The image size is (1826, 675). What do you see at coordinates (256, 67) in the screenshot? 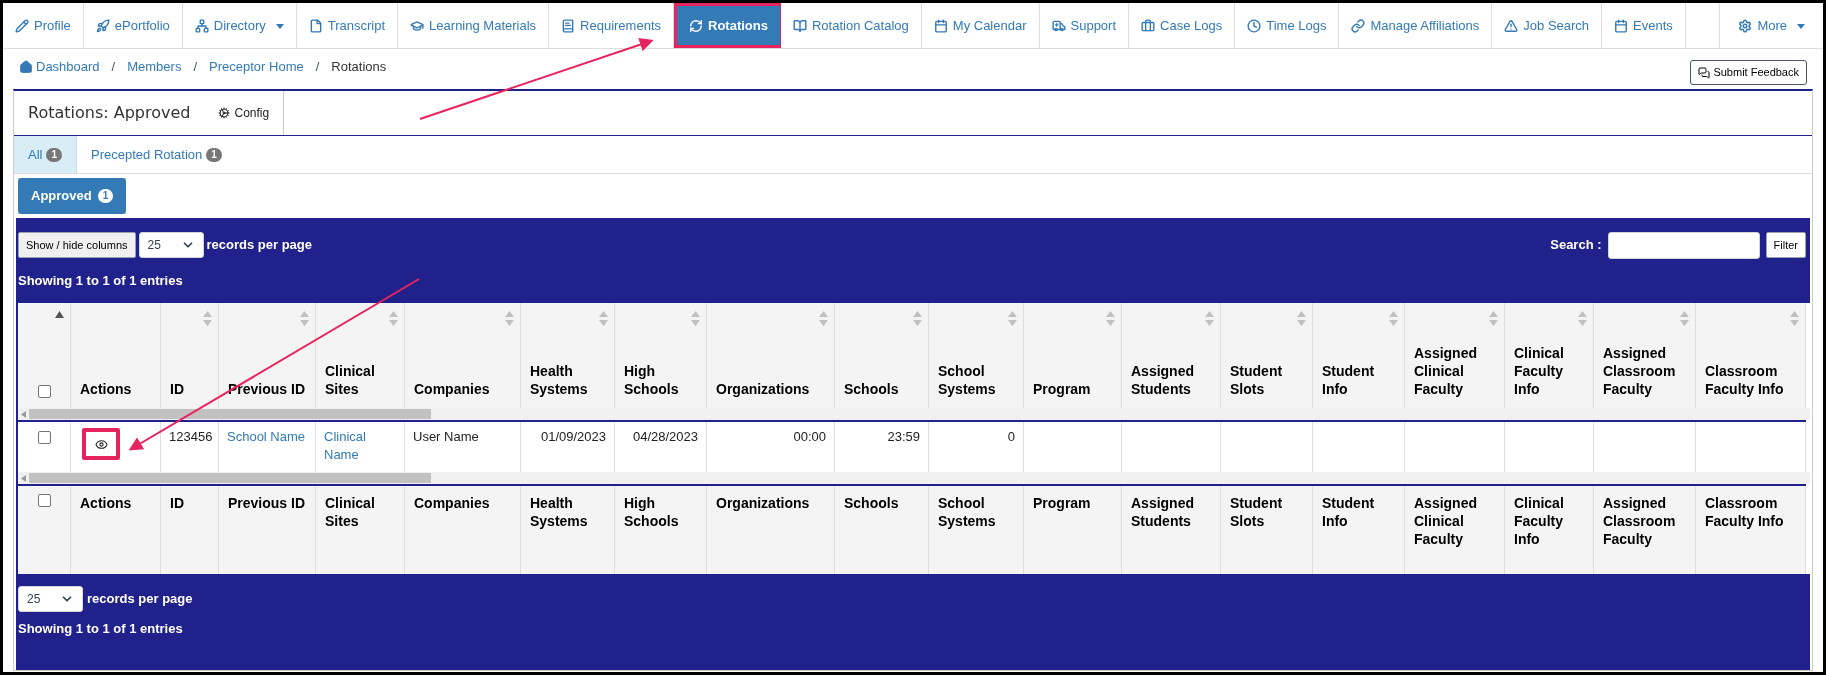
I see `breadcrumb-link: Preceptor Home` at bounding box center [256, 67].